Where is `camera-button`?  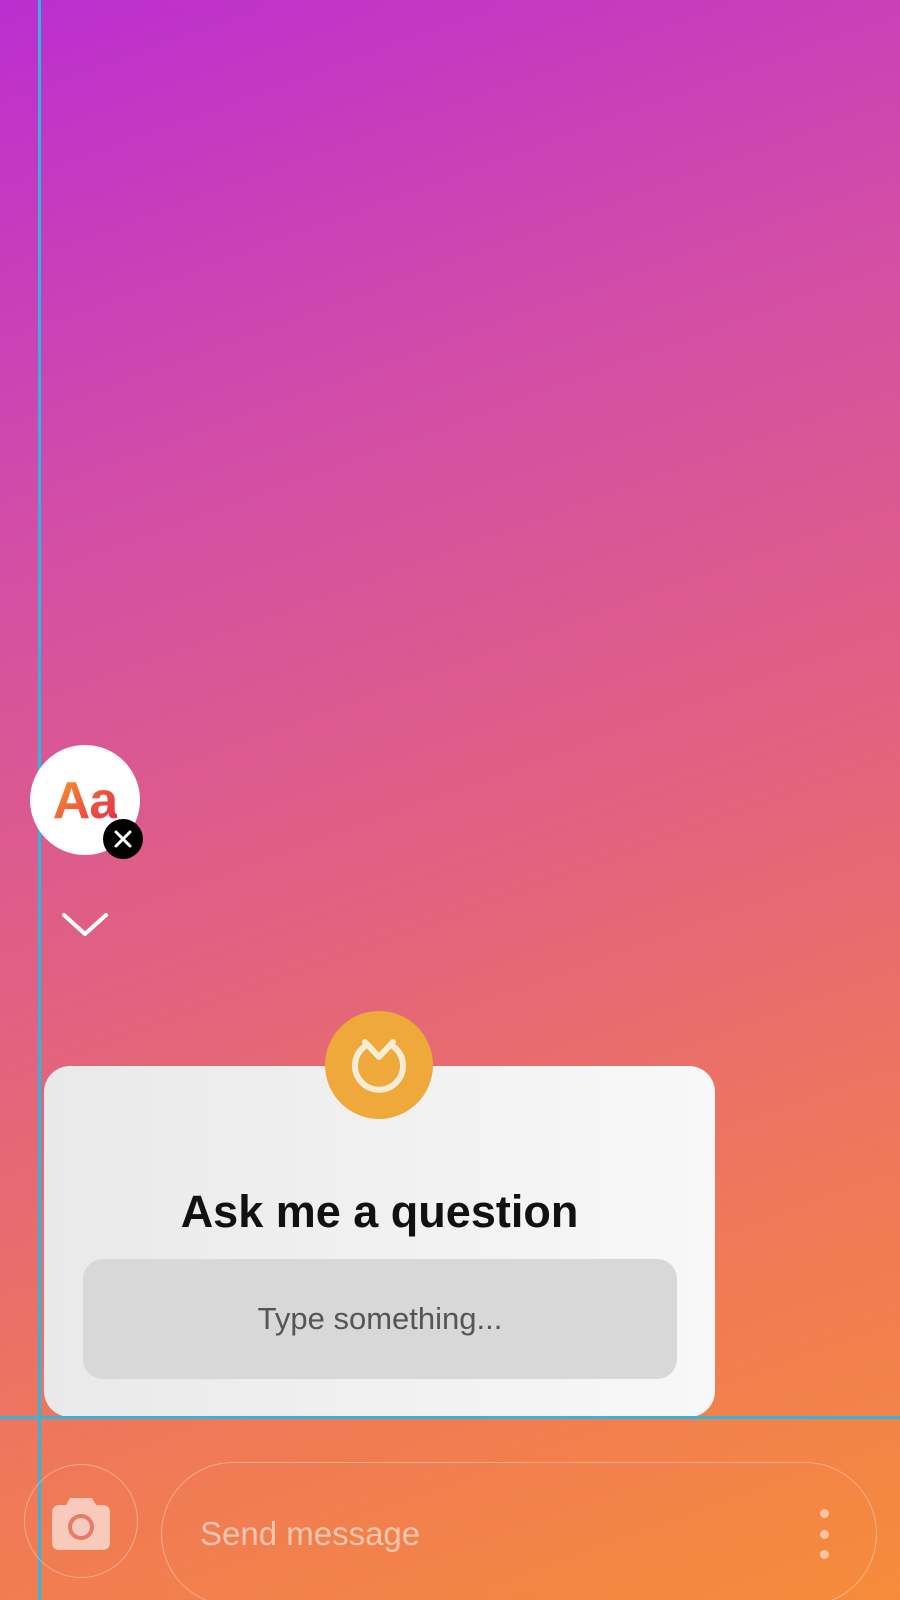 camera-button is located at coordinates (81, 1521).